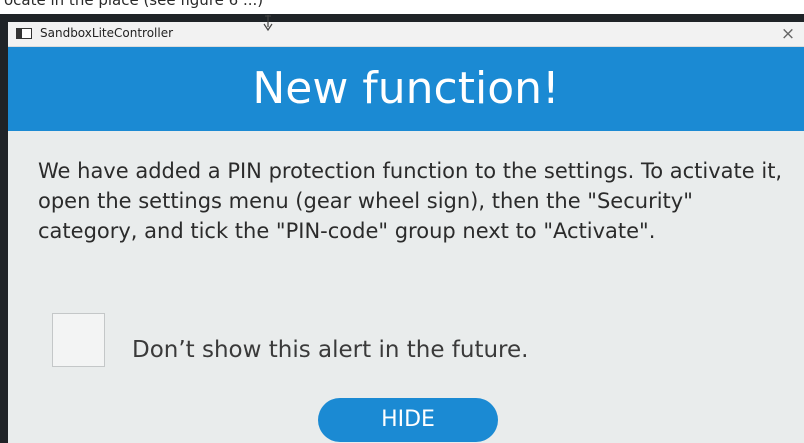  I want to click on banner-title: New function!, so click(406, 88).